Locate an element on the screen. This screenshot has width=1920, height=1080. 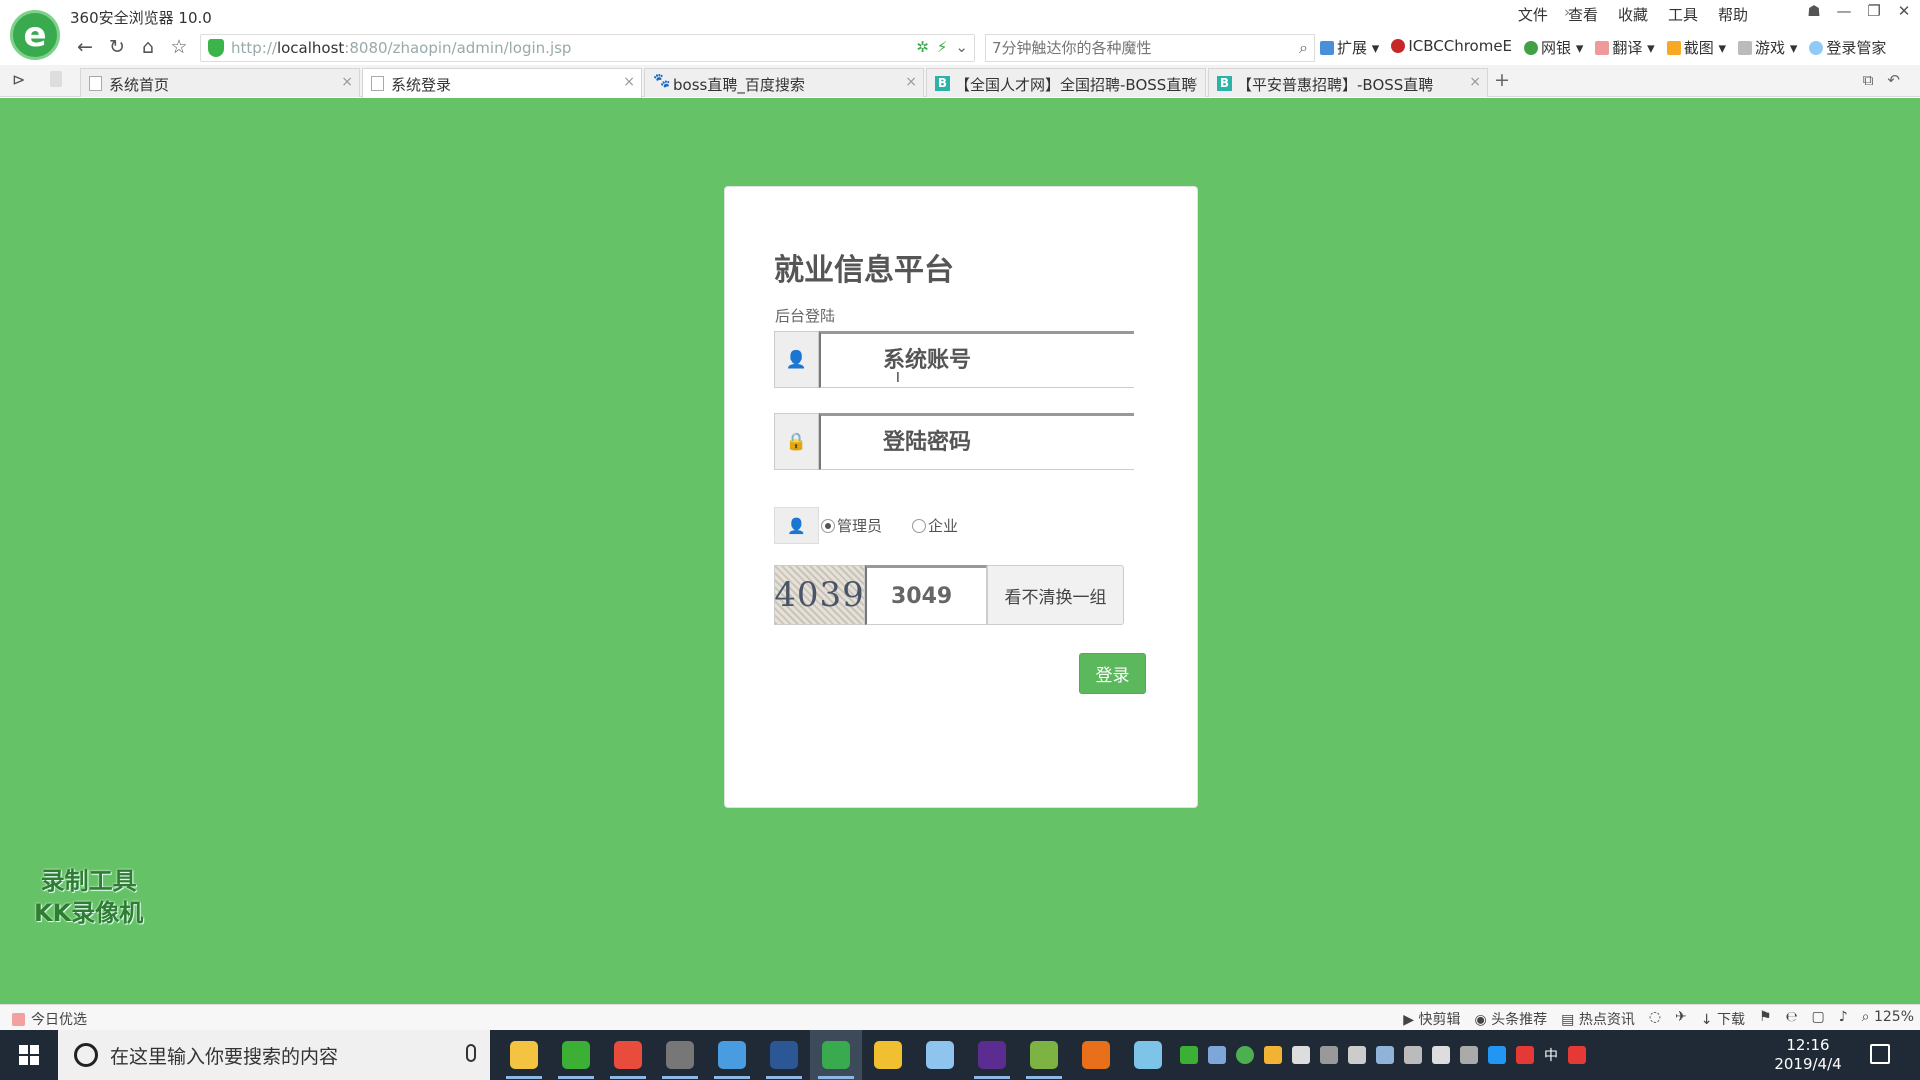
radio-checked-icon is located at coordinates (828, 525).